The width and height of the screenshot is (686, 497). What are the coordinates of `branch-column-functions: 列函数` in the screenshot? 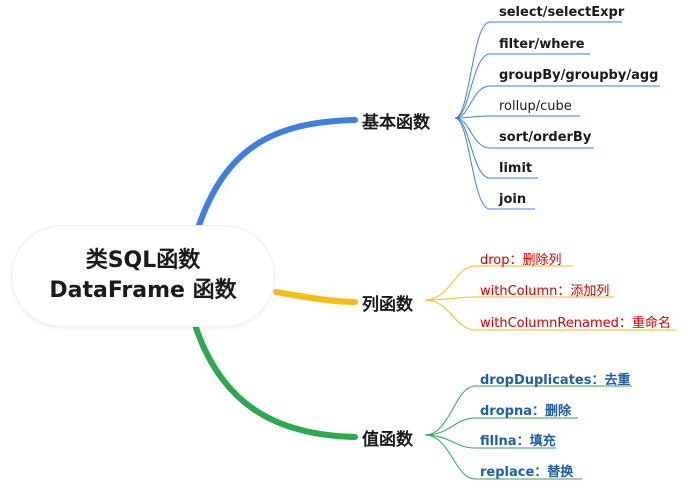 It's located at (387, 302).